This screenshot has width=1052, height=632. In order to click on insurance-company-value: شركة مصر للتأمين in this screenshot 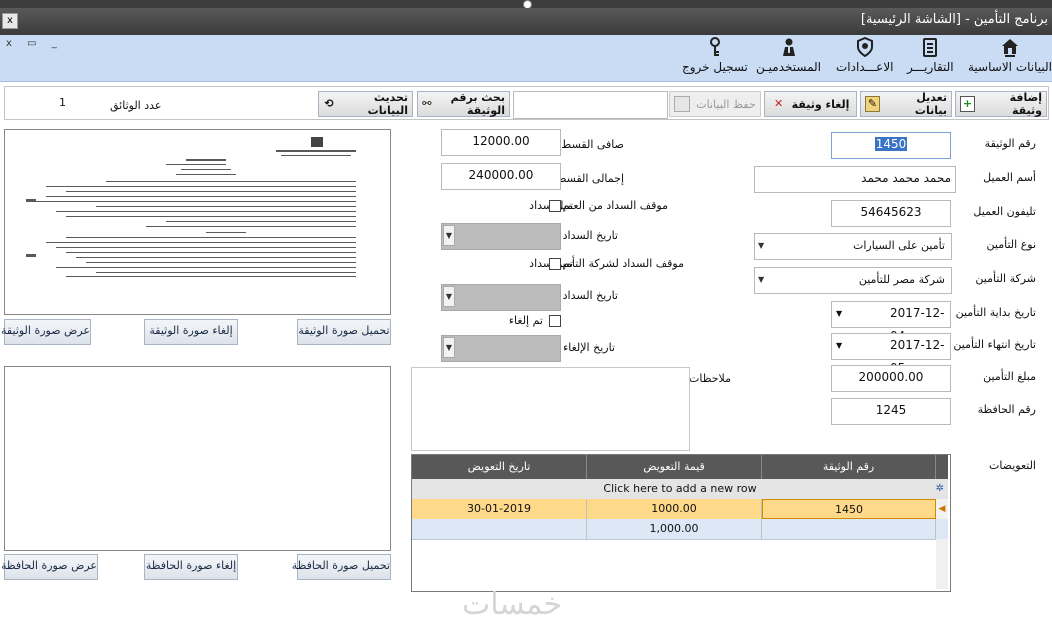, I will do `click(901, 279)`.